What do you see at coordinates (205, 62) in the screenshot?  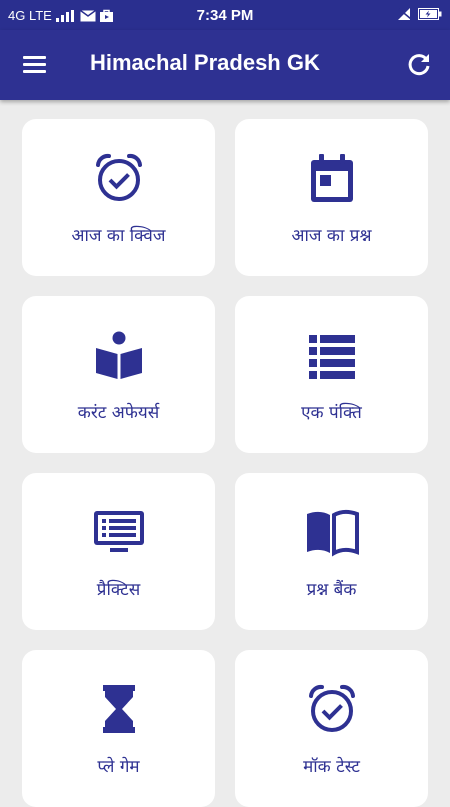 I see `app-title: Himachal Pradesh GK` at bounding box center [205, 62].